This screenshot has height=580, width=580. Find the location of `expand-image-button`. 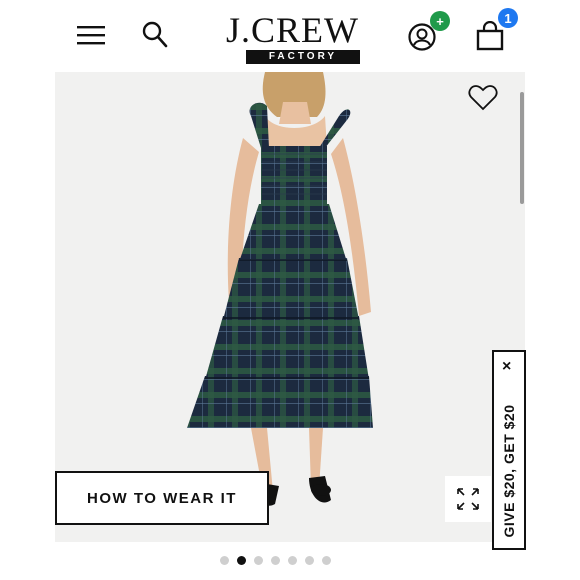

expand-image-button is located at coordinates (468, 499).